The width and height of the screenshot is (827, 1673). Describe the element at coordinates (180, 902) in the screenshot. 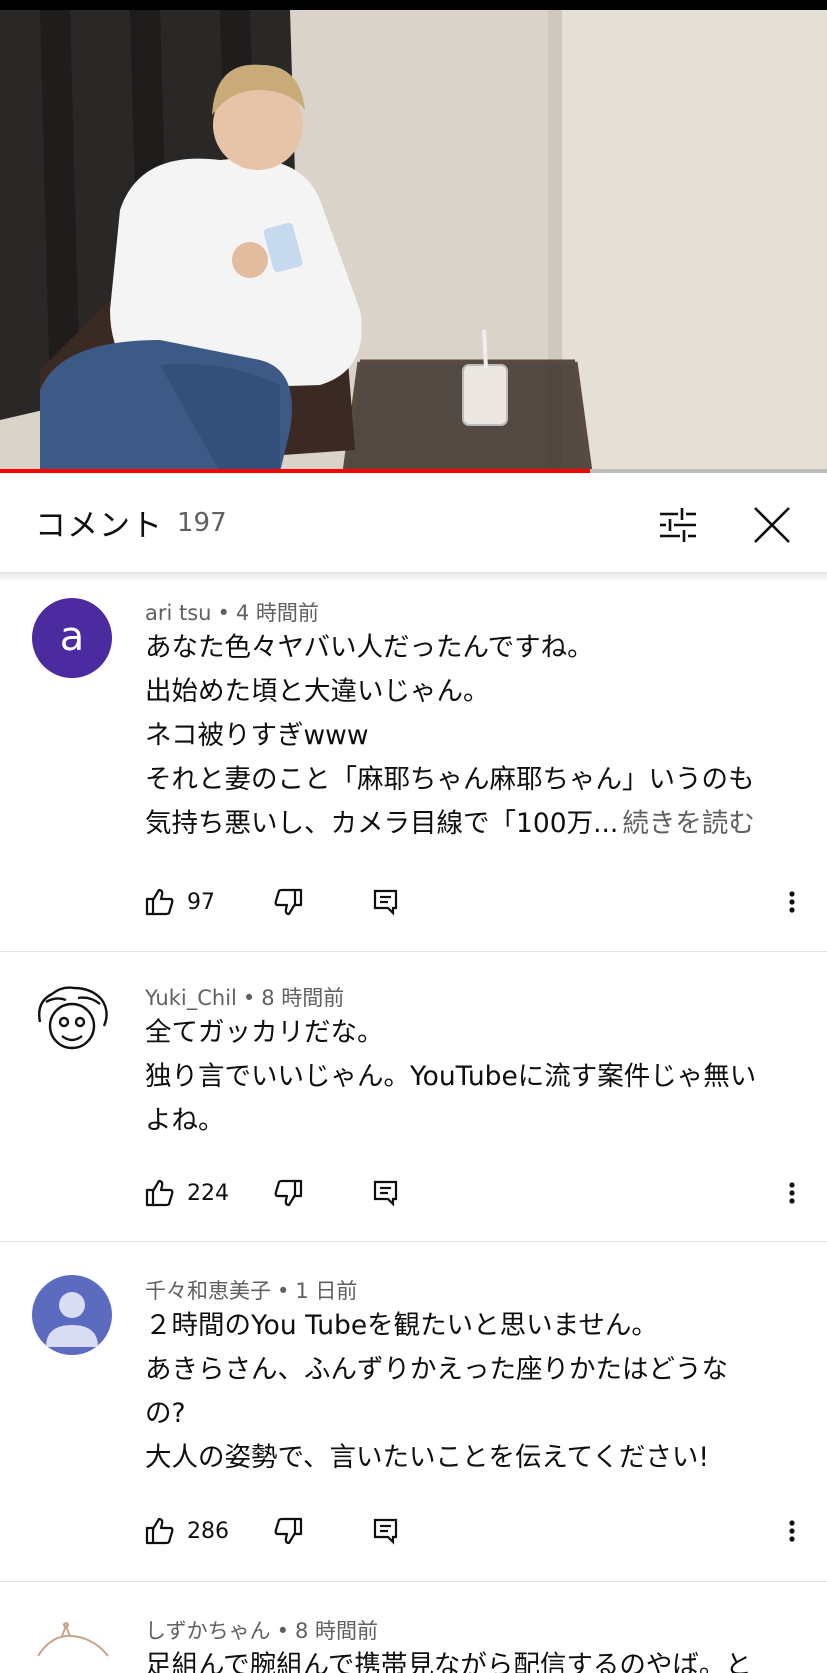

I see `like-button: 97` at that location.